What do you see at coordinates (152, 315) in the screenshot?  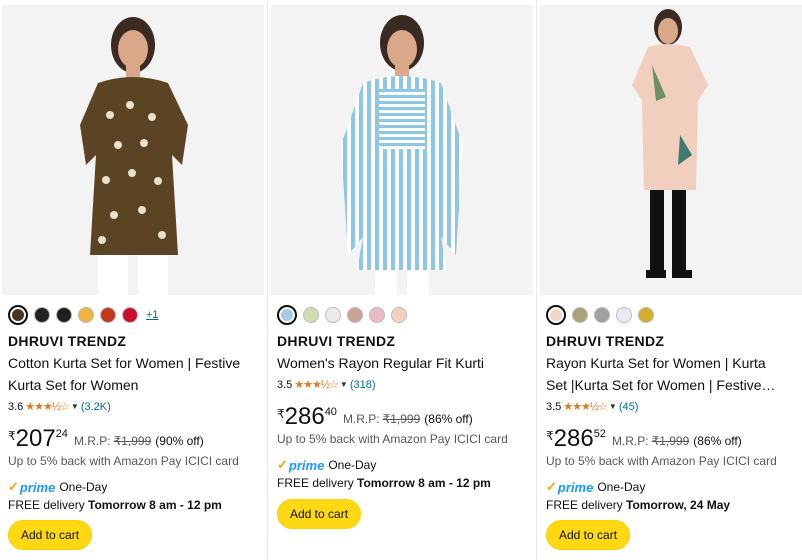 I see `more-colors-link: +1` at bounding box center [152, 315].